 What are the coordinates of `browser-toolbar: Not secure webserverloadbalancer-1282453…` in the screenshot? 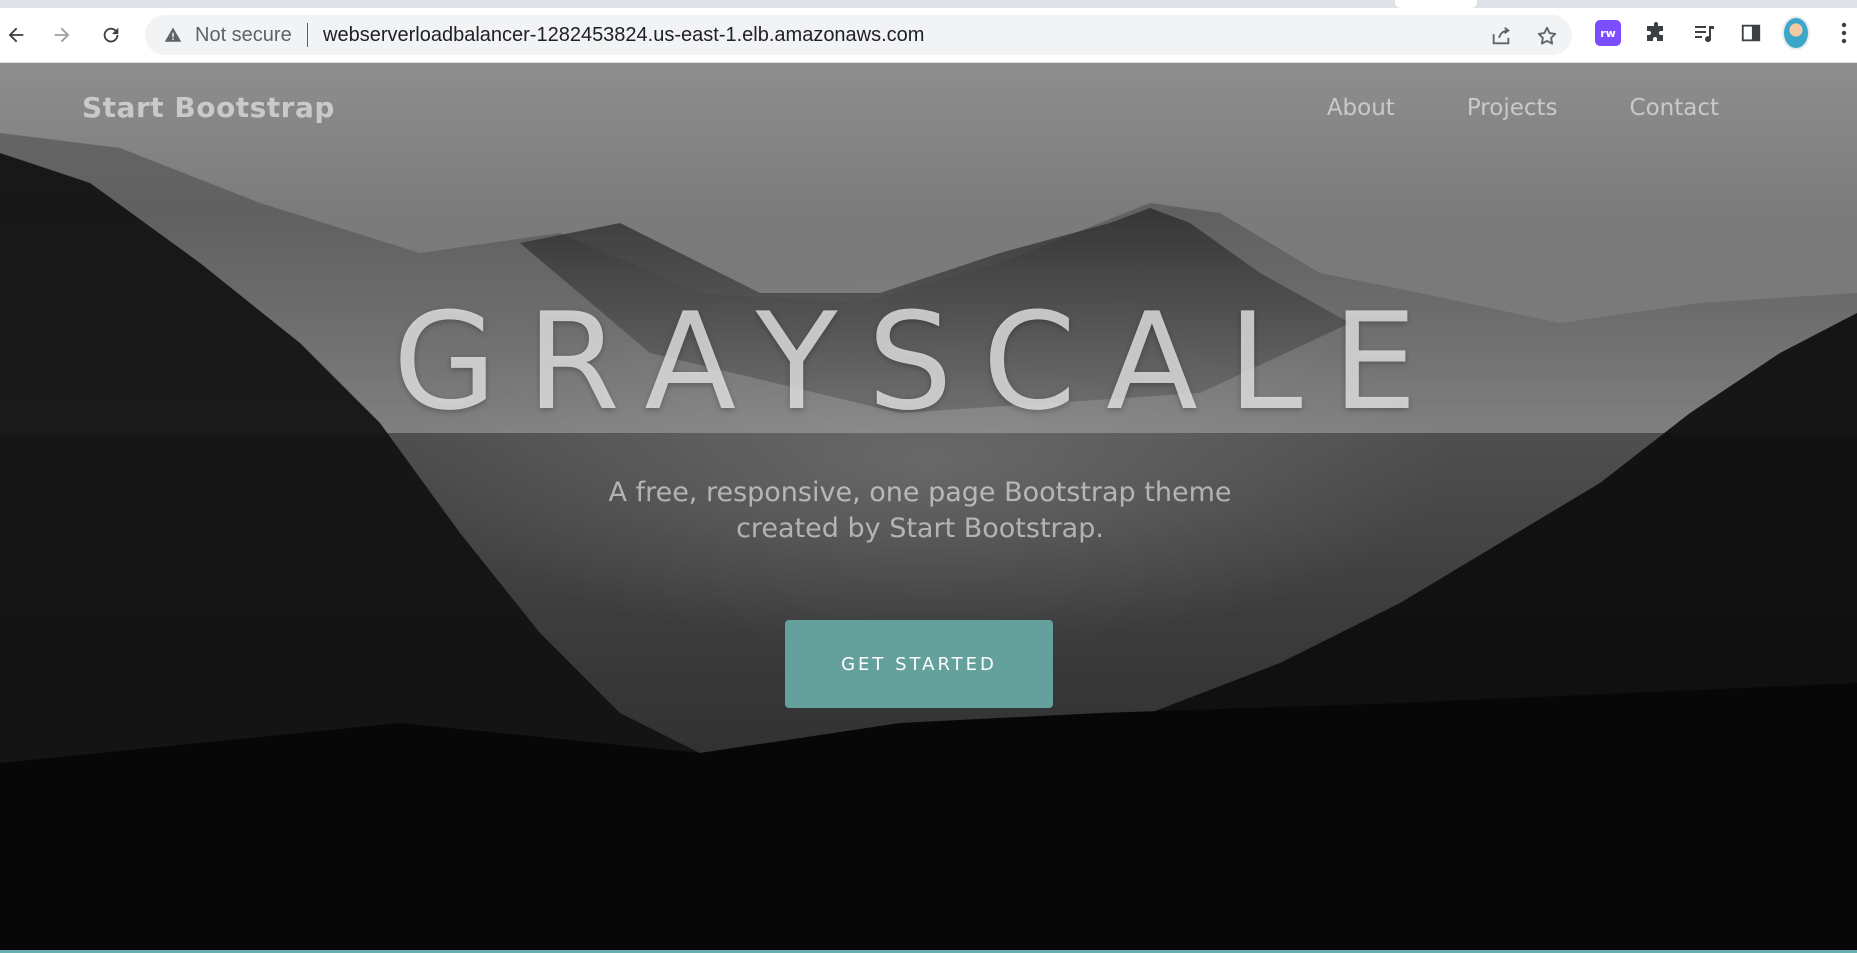 It's located at (928, 31).